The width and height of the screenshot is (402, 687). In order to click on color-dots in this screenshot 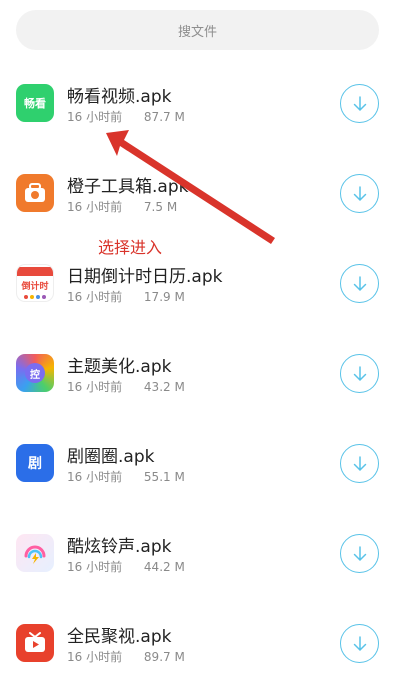, I will do `click(35, 297)`.